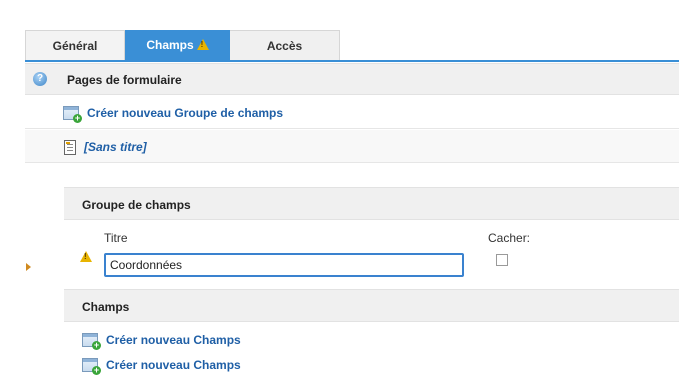 This screenshot has width=679, height=378. I want to click on tab-champs-label: Champs, so click(170, 45).